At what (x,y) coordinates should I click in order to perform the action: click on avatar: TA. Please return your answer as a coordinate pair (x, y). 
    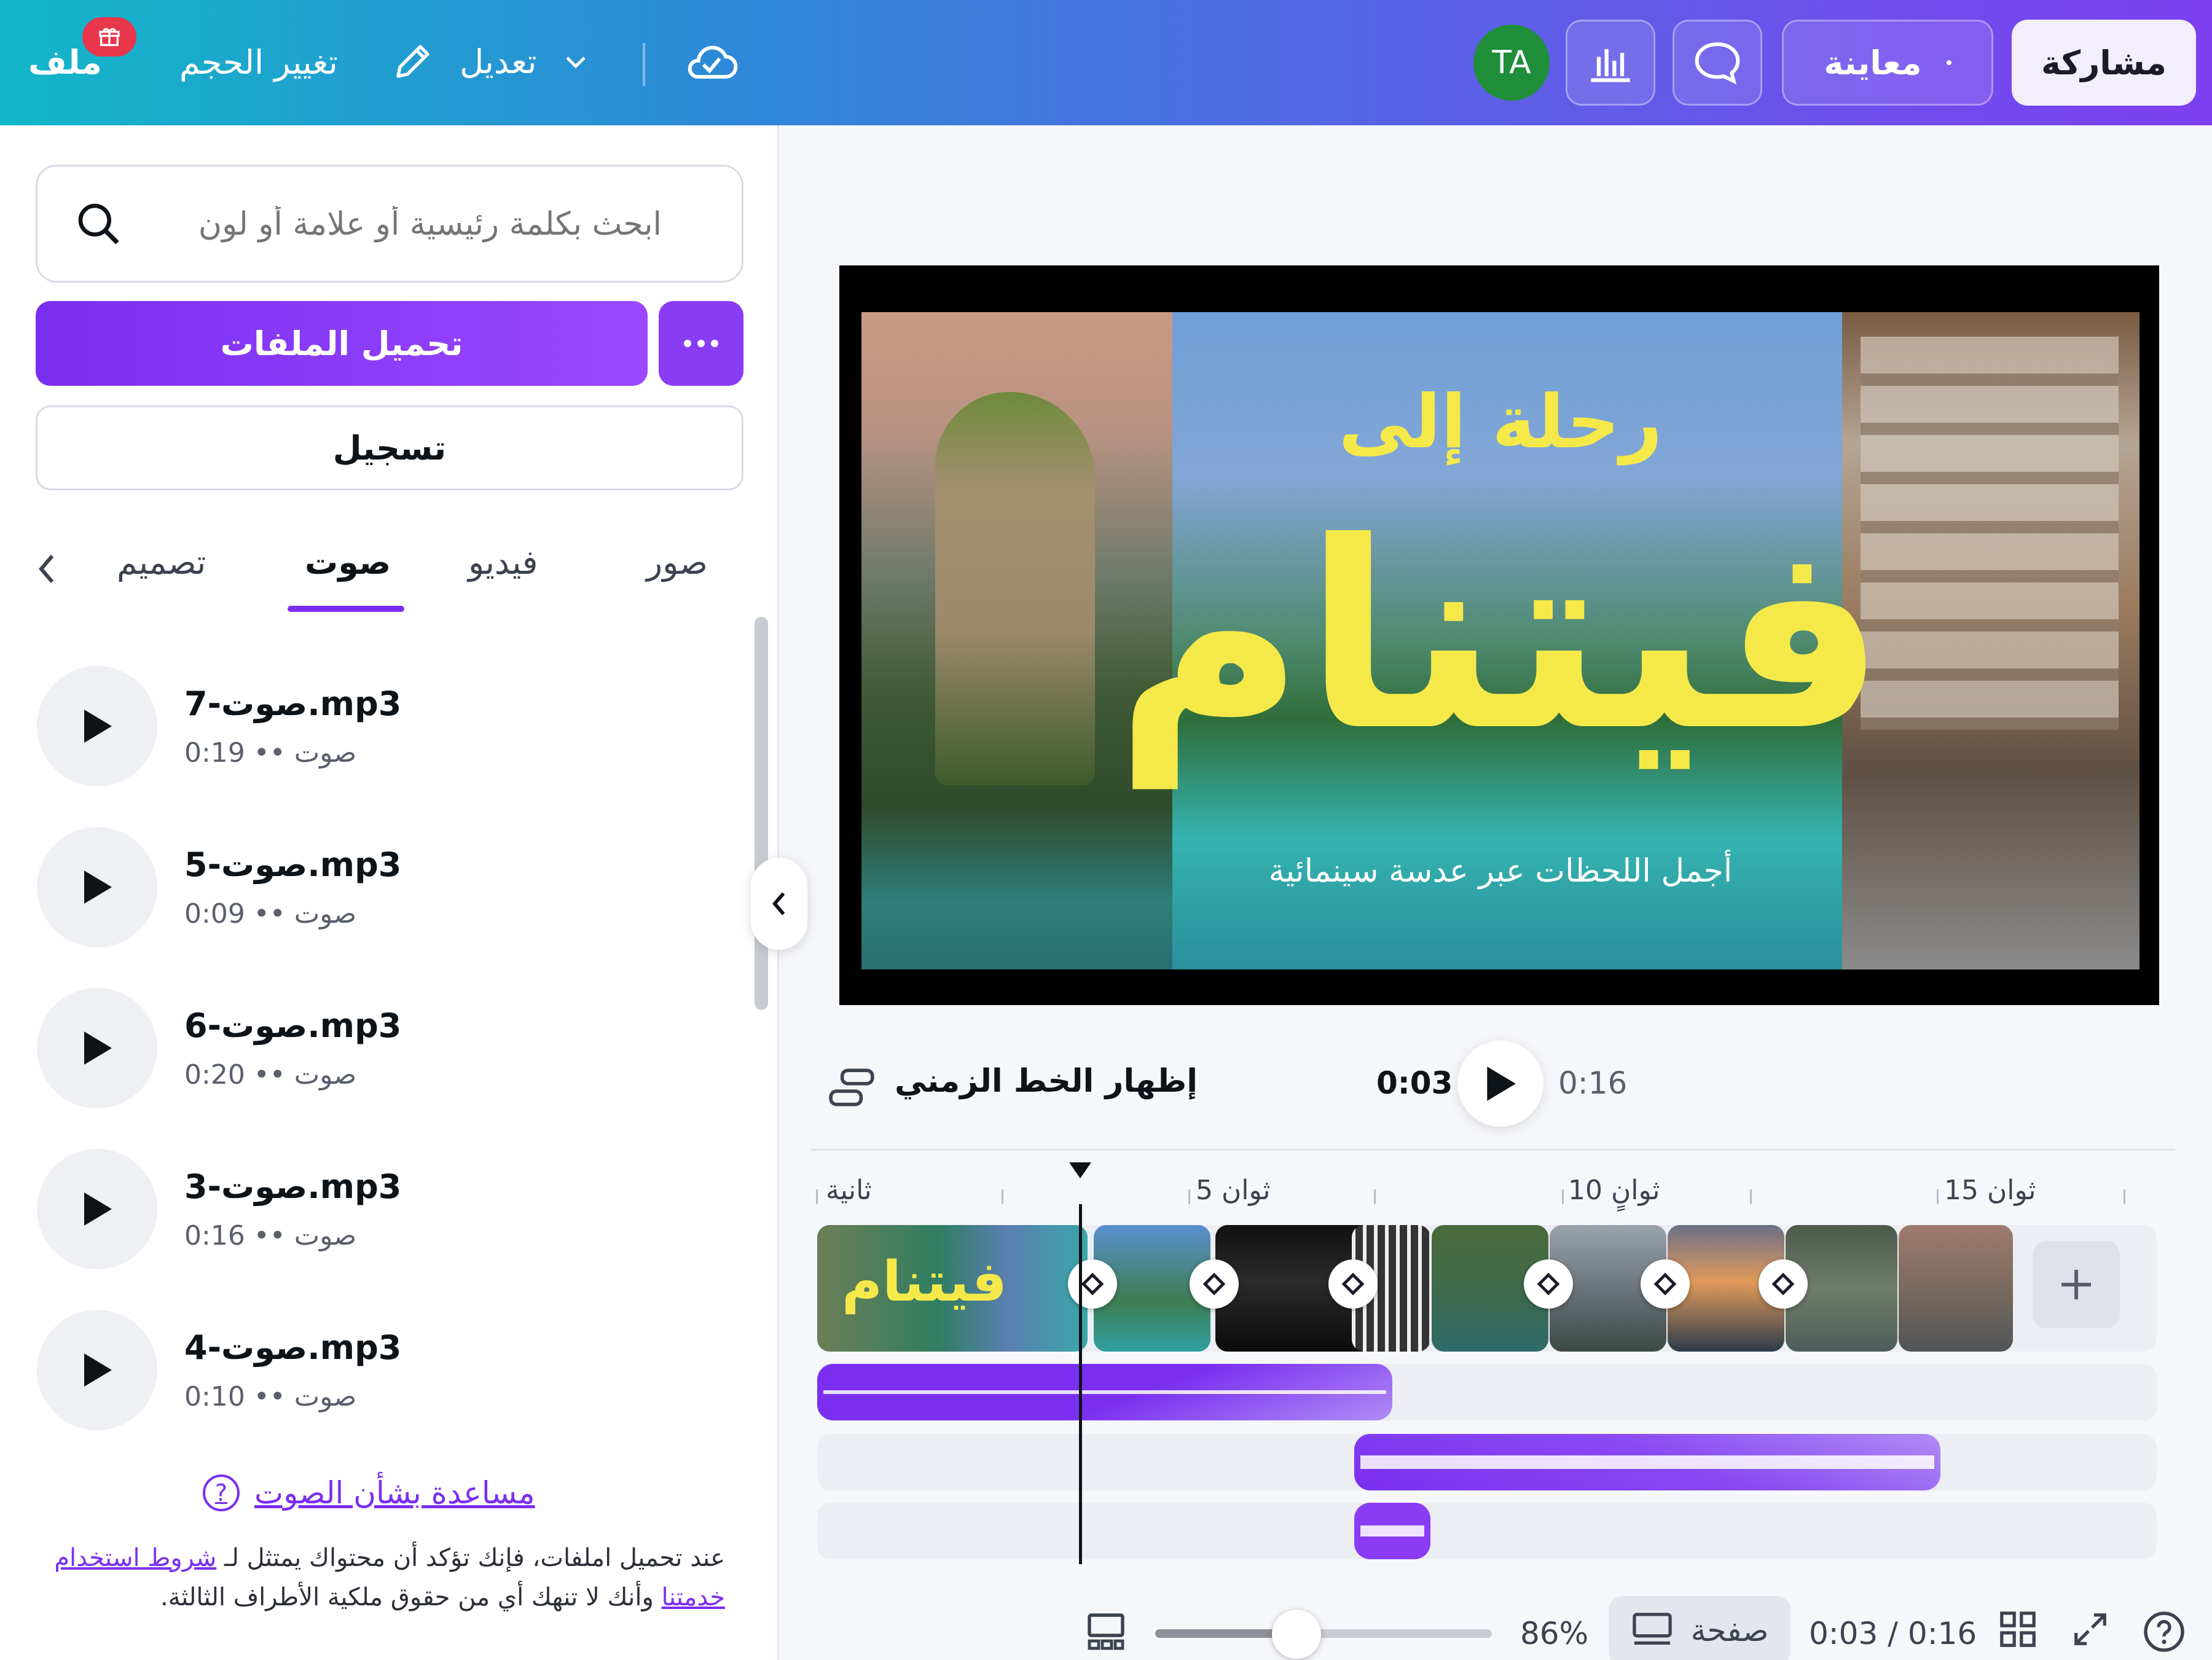
    Looking at the image, I should click on (1511, 63).